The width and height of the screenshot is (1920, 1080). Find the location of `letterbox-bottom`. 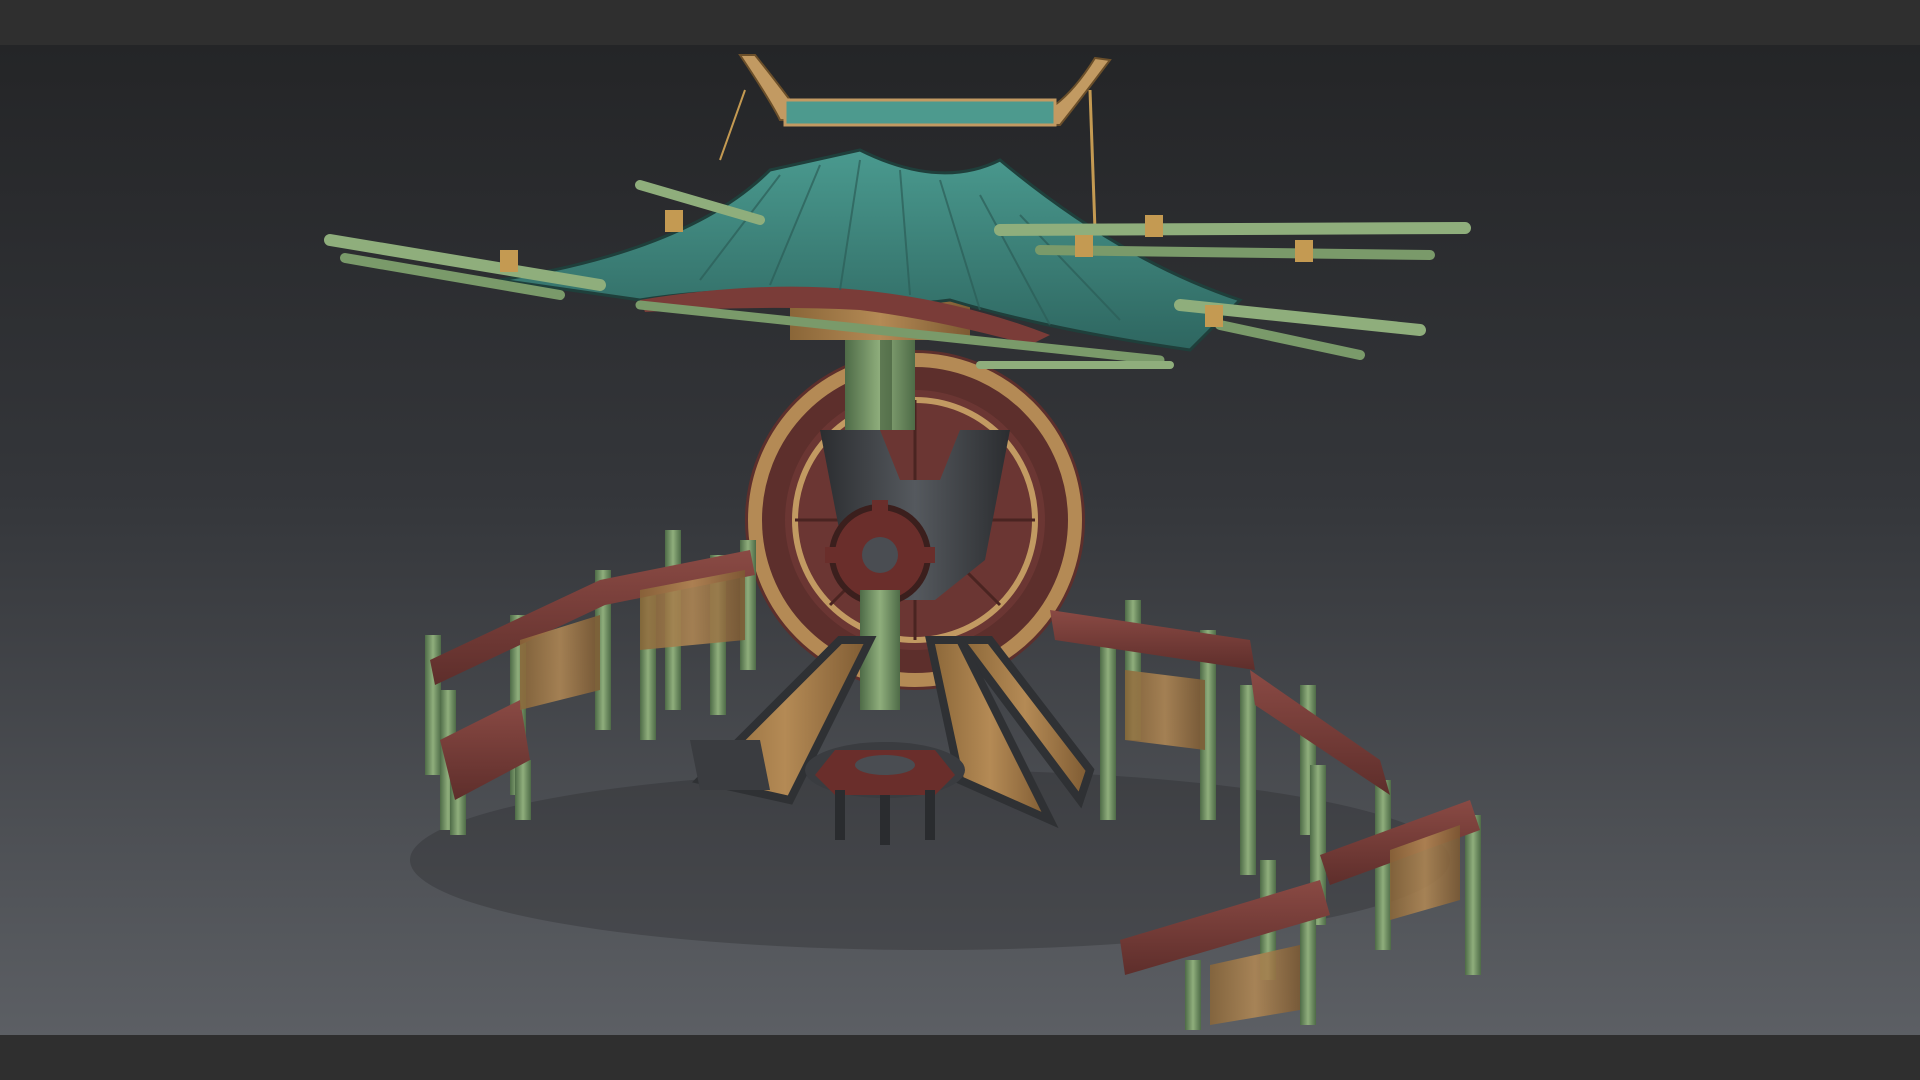

letterbox-bottom is located at coordinates (960, 1057).